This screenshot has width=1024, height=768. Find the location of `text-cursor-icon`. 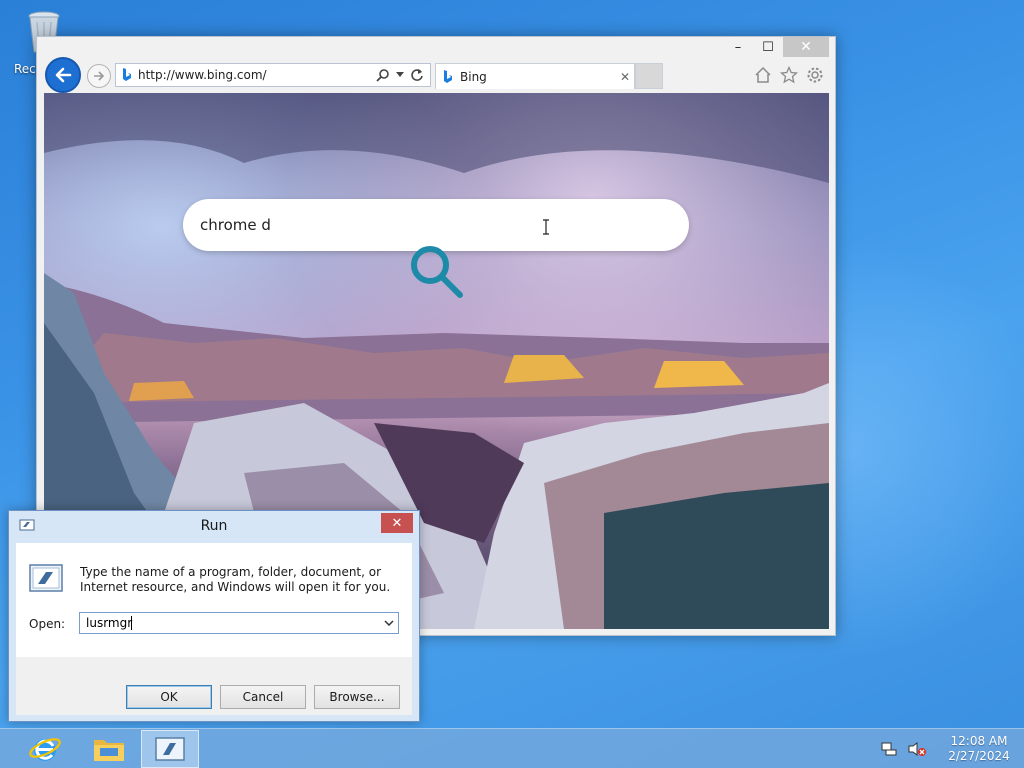

text-cursor-icon is located at coordinates (546, 227).